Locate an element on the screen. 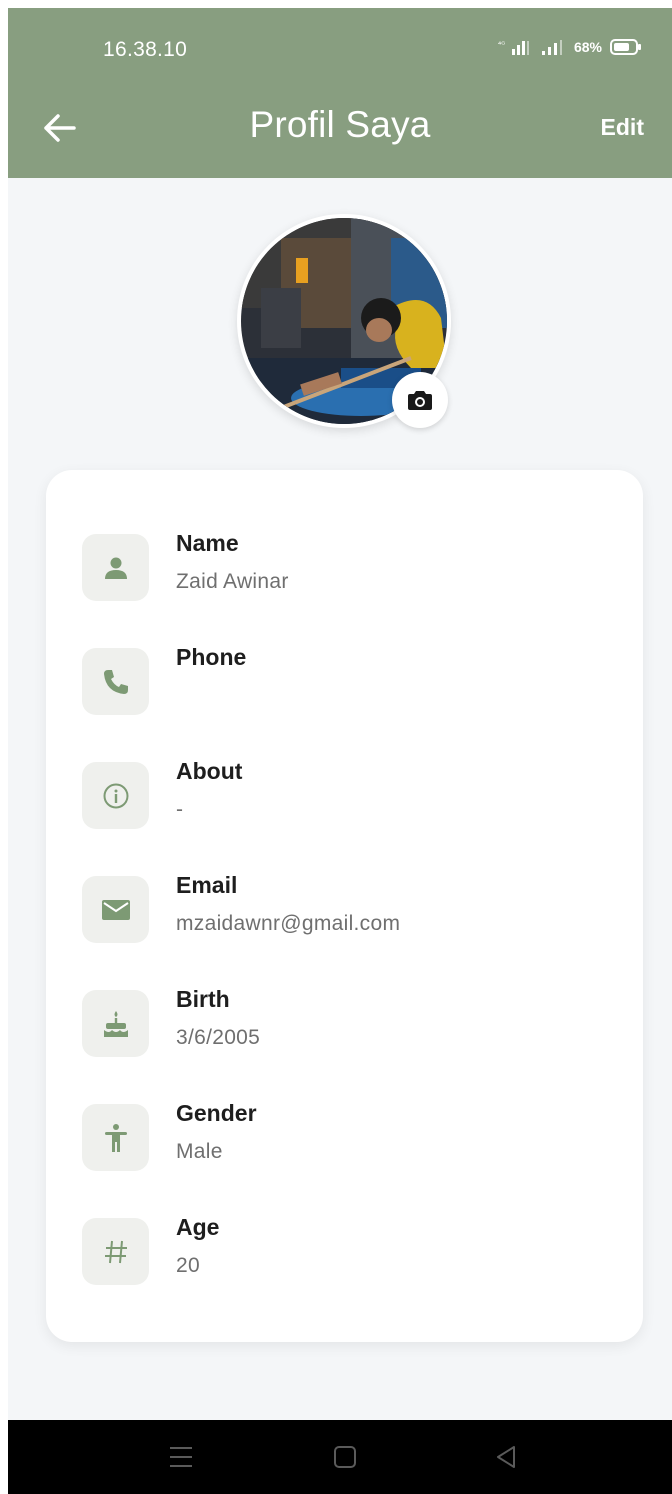 This screenshot has width=672, height=1494. field-row-phone: Phone is located at coordinates (342, 684).